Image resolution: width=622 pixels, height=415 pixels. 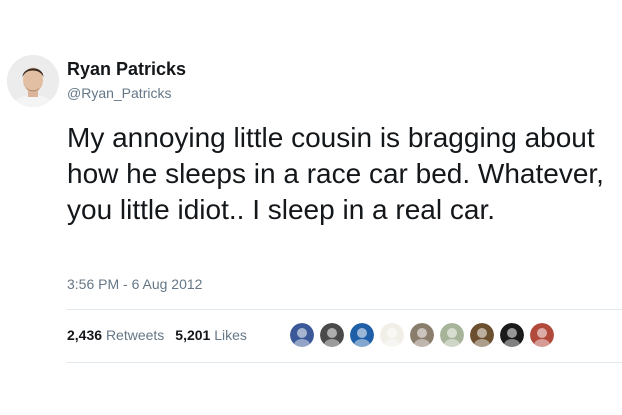 I want to click on retweets-label: Retweets, so click(x=135, y=335).